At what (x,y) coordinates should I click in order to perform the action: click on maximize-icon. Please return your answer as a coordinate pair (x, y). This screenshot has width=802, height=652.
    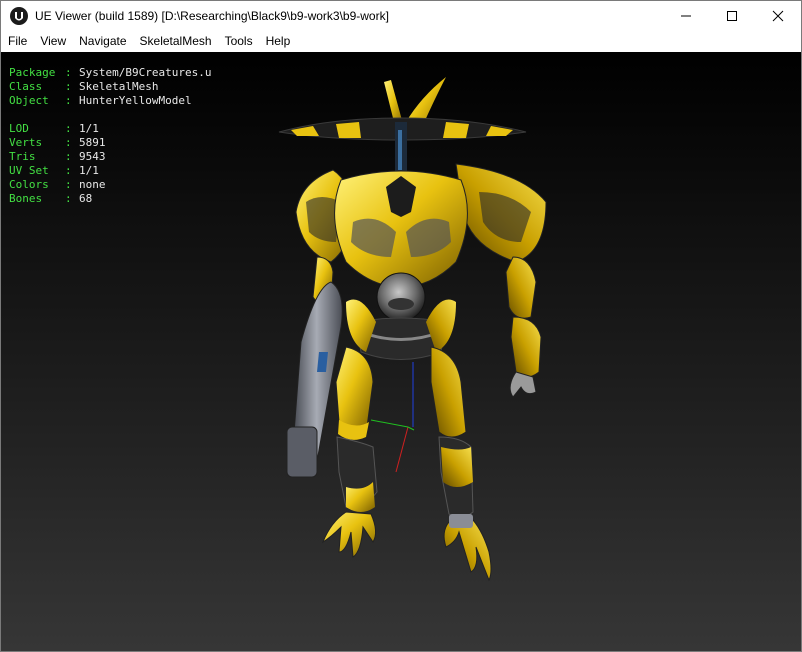
    Looking at the image, I should click on (732, 16).